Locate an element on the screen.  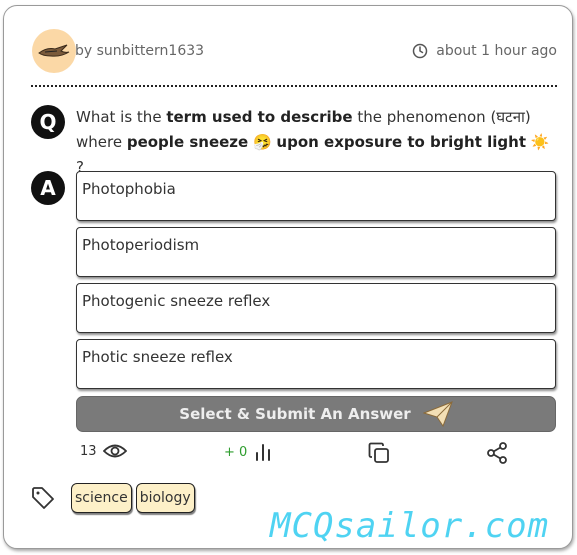
avatar is located at coordinates (54, 51).